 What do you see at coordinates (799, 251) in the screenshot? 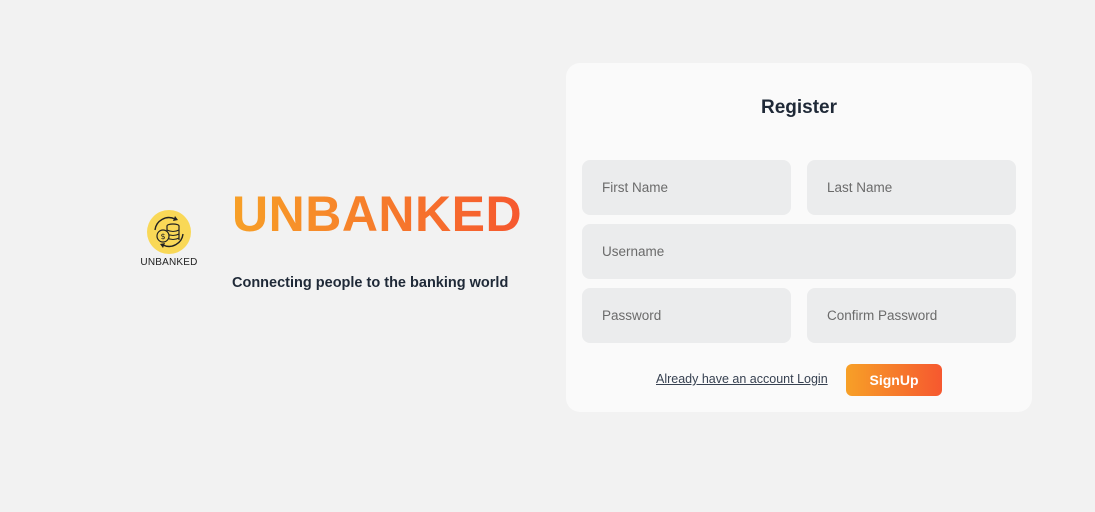
I see `username-input` at bounding box center [799, 251].